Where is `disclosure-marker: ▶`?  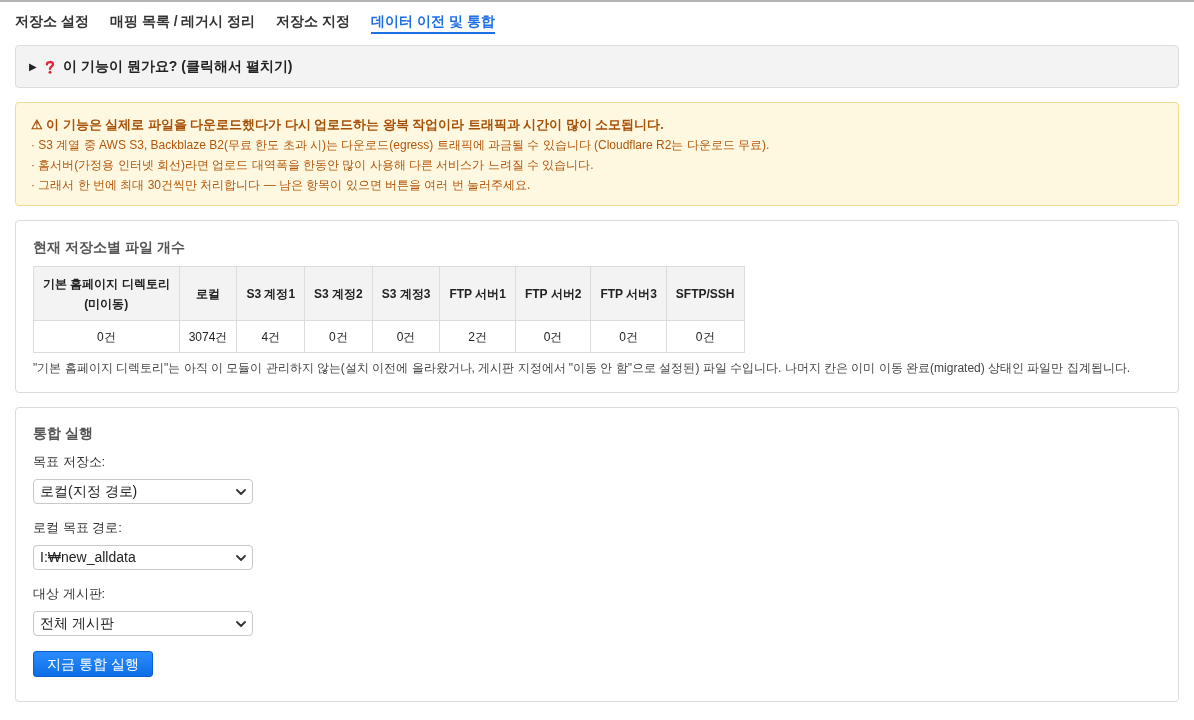 disclosure-marker: ▶ is located at coordinates (33, 66).